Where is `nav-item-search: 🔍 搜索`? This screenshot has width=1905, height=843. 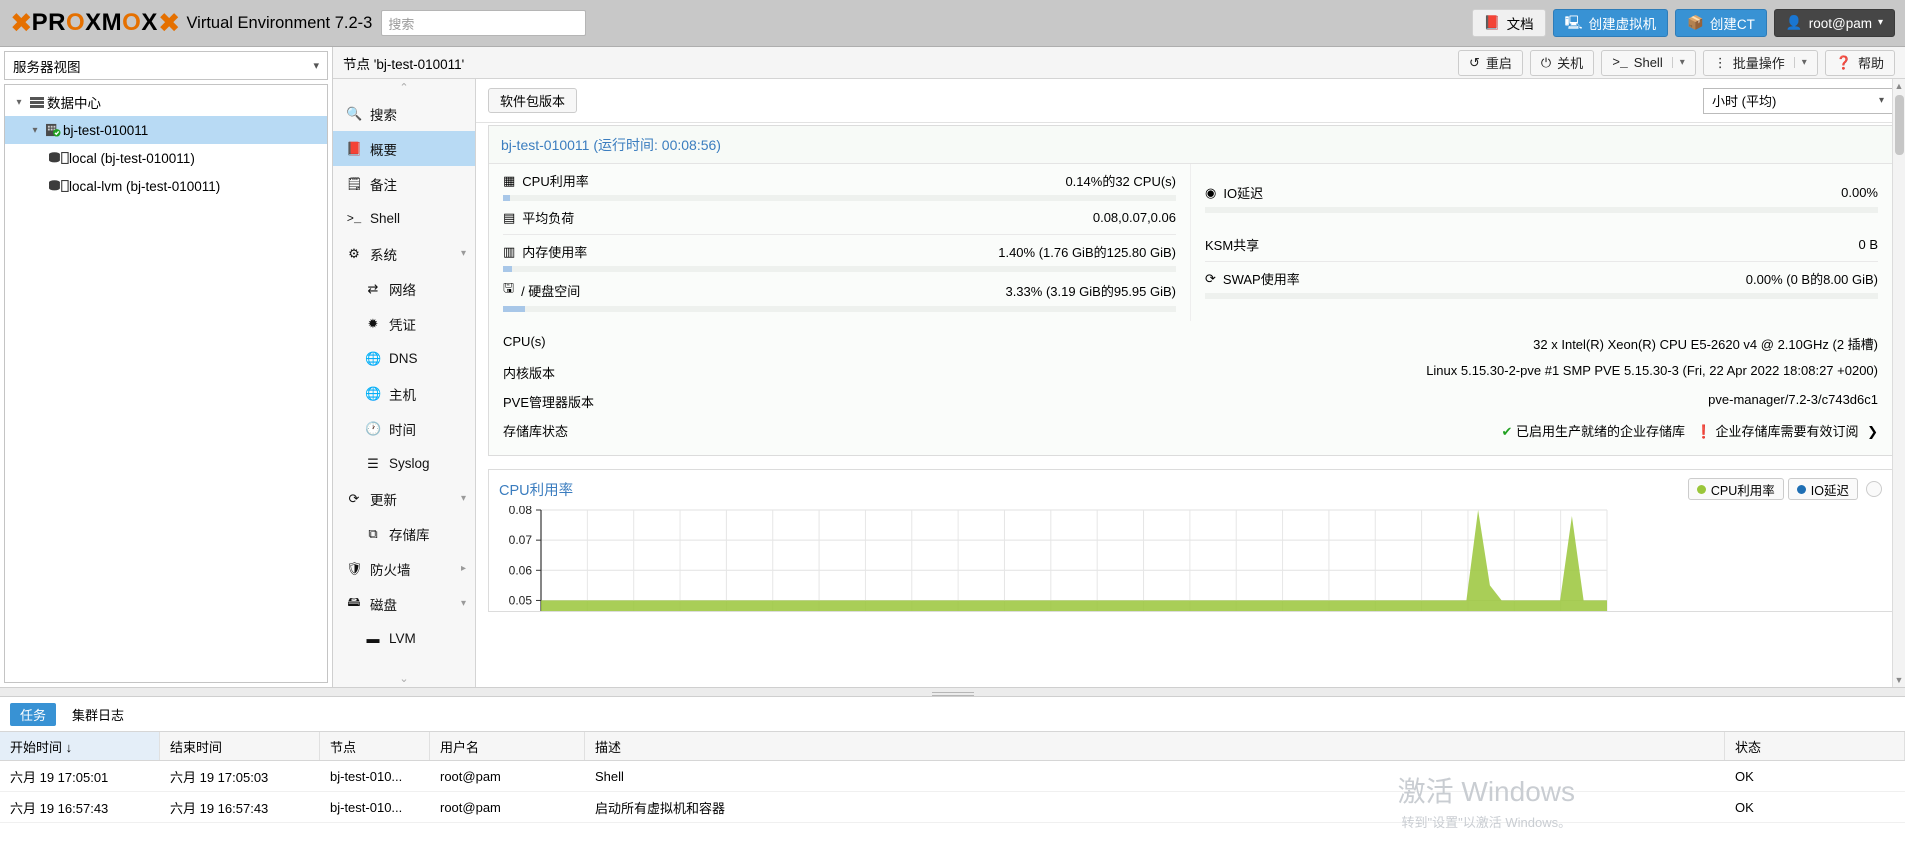 nav-item-search: 🔍 搜索 is located at coordinates (404, 113).